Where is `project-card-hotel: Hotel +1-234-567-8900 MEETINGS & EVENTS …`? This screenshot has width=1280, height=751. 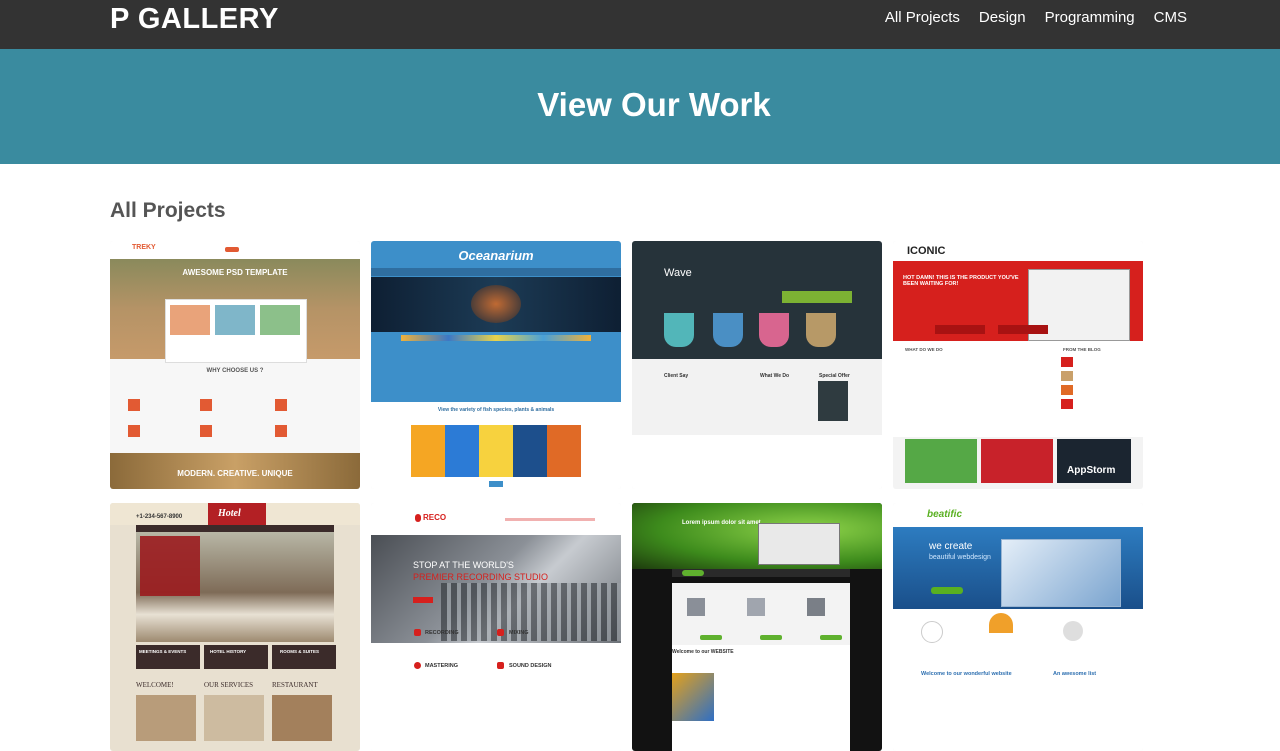
project-card-hotel: Hotel +1-234-567-8900 MEETINGS & EVENTS … is located at coordinates (235, 627).